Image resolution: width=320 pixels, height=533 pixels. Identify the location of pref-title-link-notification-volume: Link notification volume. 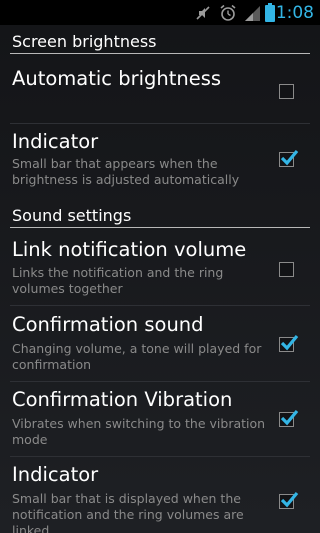
(129, 249).